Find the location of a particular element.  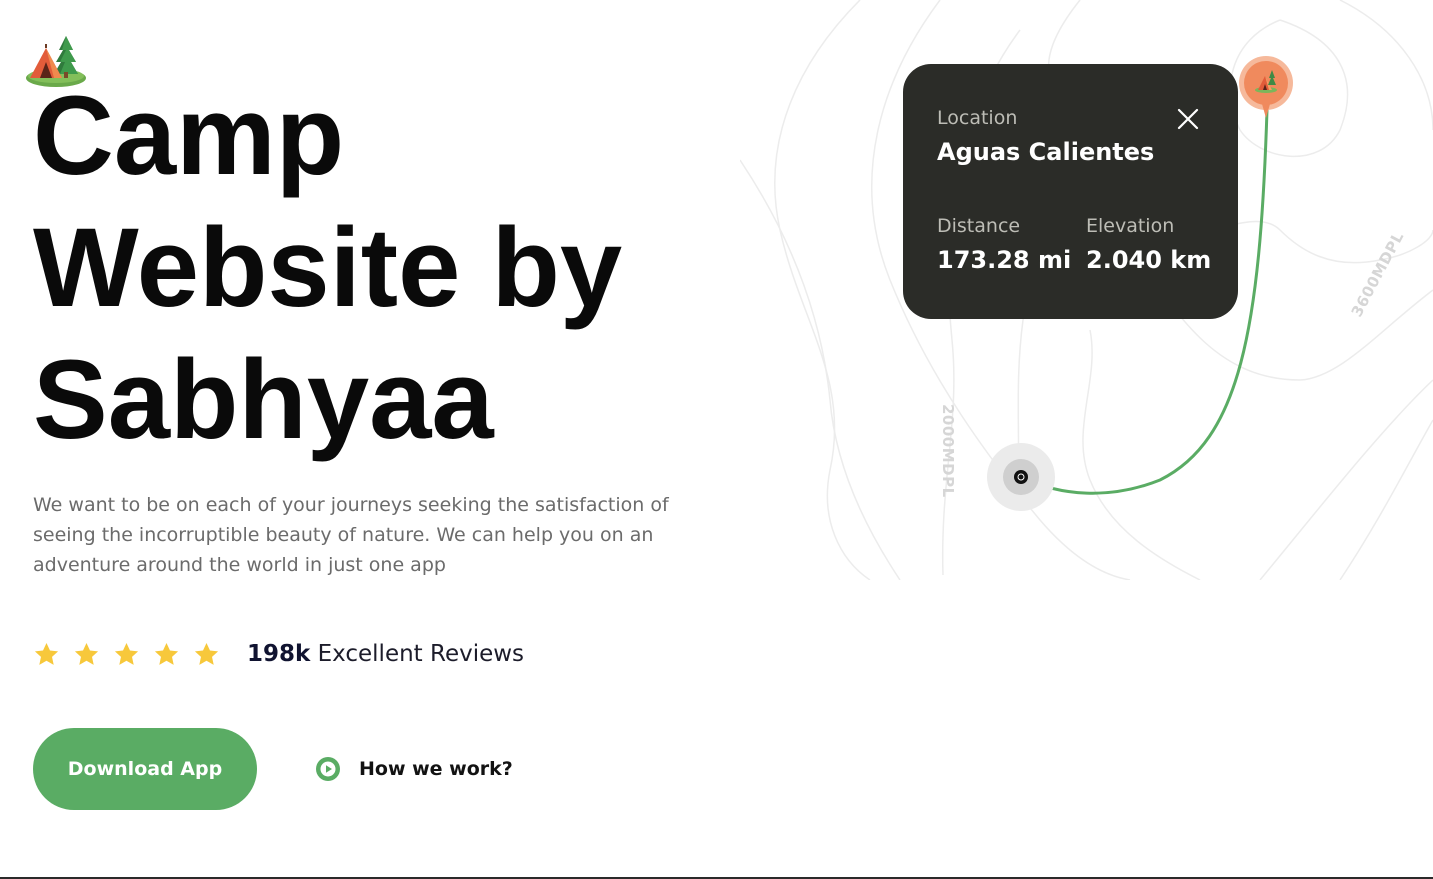

rating-row: 198k Excellent Reviews is located at coordinates (278, 654).